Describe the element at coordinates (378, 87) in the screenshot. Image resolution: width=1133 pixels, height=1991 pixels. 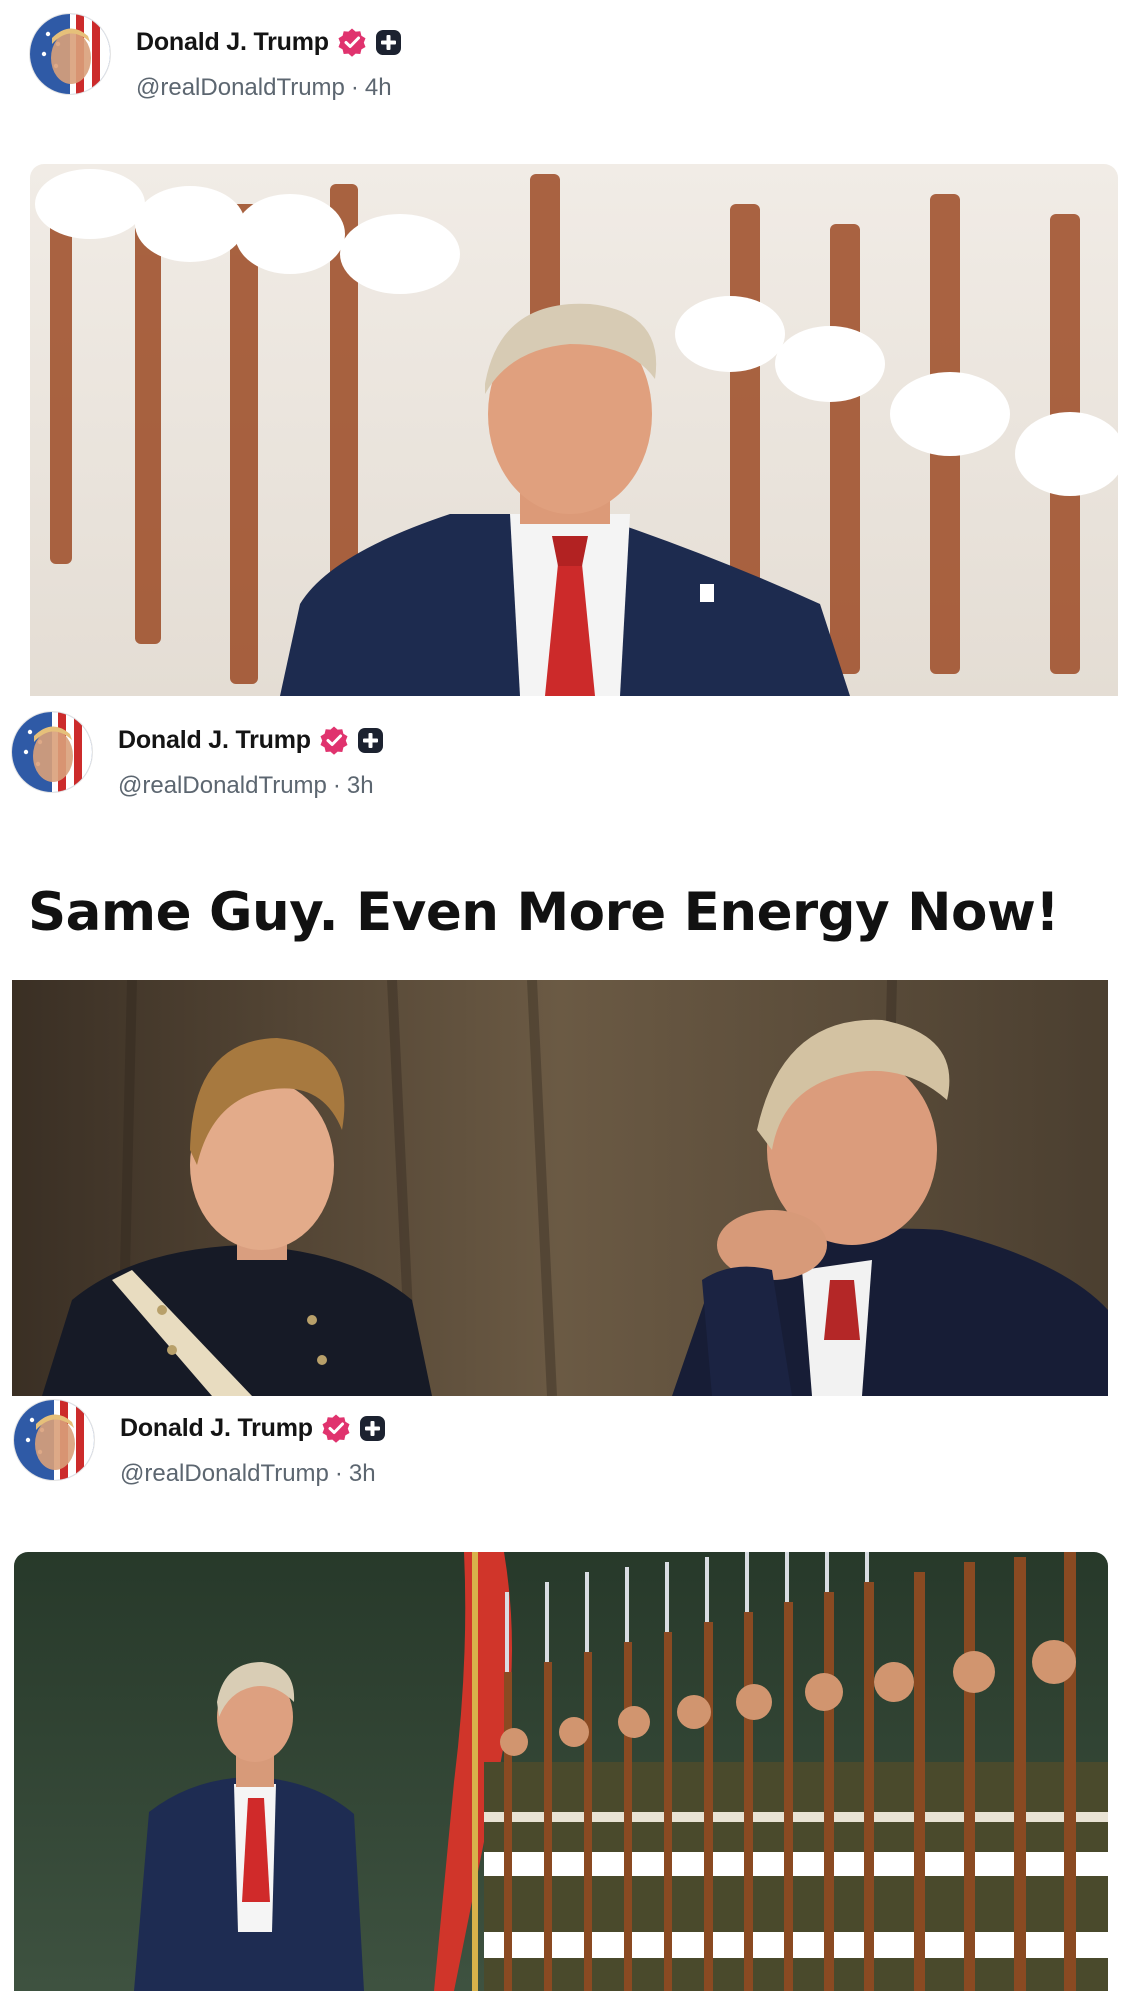
I see `timestamp: 4h` at that location.